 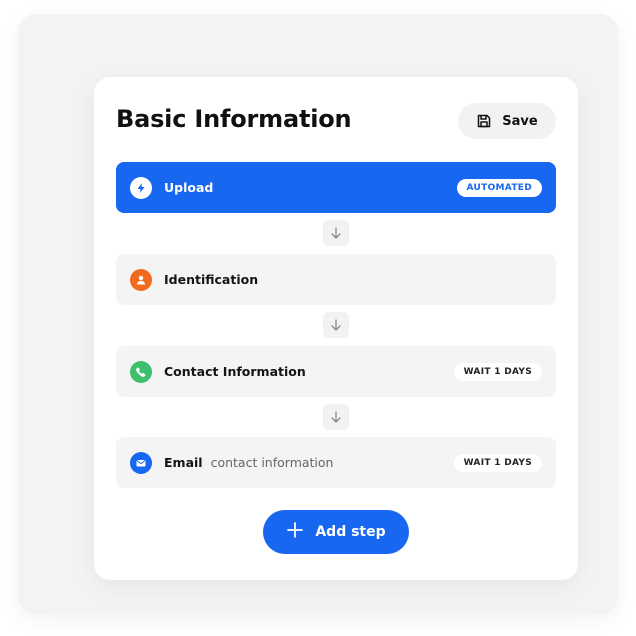 What do you see at coordinates (141, 187) in the screenshot?
I see `lightning-icon` at bounding box center [141, 187].